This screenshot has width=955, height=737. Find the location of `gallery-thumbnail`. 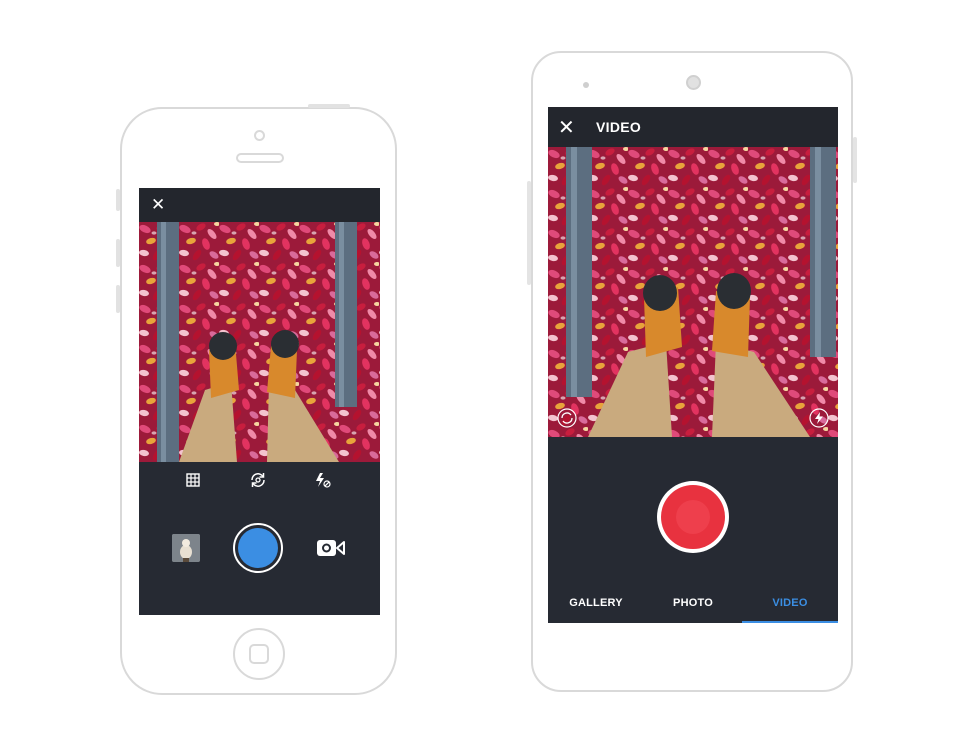

gallery-thumbnail is located at coordinates (186, 548).